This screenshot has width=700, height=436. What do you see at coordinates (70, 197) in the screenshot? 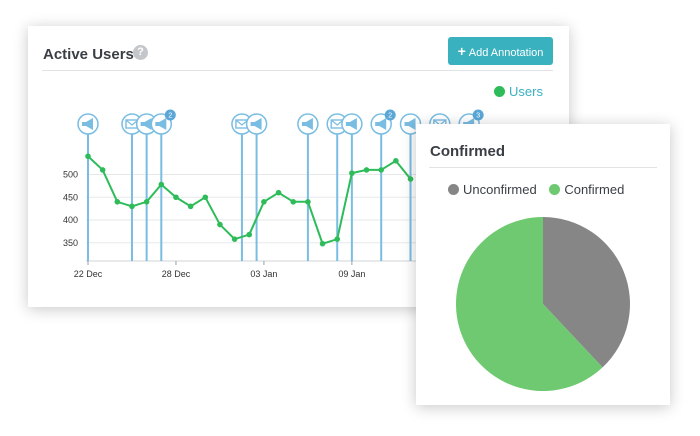
I see `y-tick-label: 450` at bounding box center [70, 197].